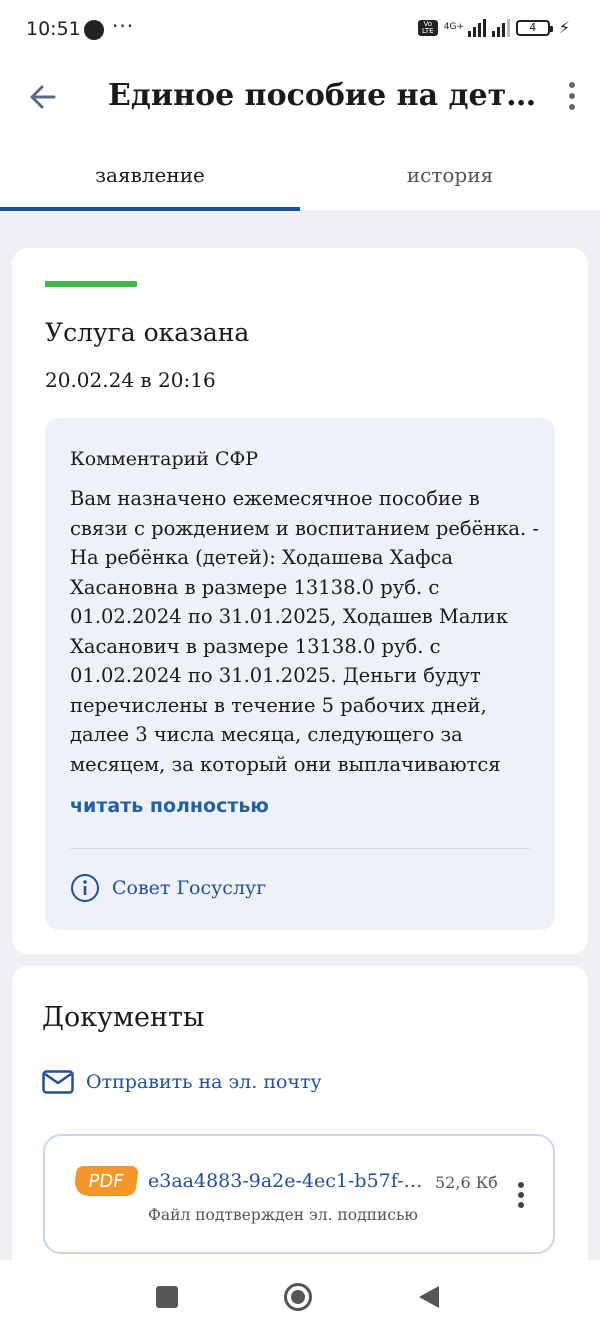  What do you see at coordinates (58, 1082) in the screenshot?
I see `mail-icon` at bounding box center [58, 1082].